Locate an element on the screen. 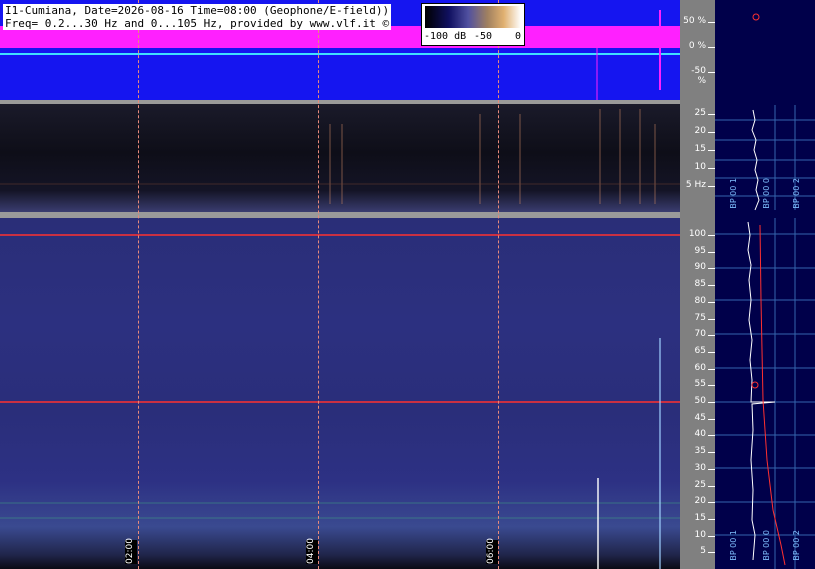 This screenshot has height=569, width=815. axis-tick-label: 100 is located at coordinates (697, 234).